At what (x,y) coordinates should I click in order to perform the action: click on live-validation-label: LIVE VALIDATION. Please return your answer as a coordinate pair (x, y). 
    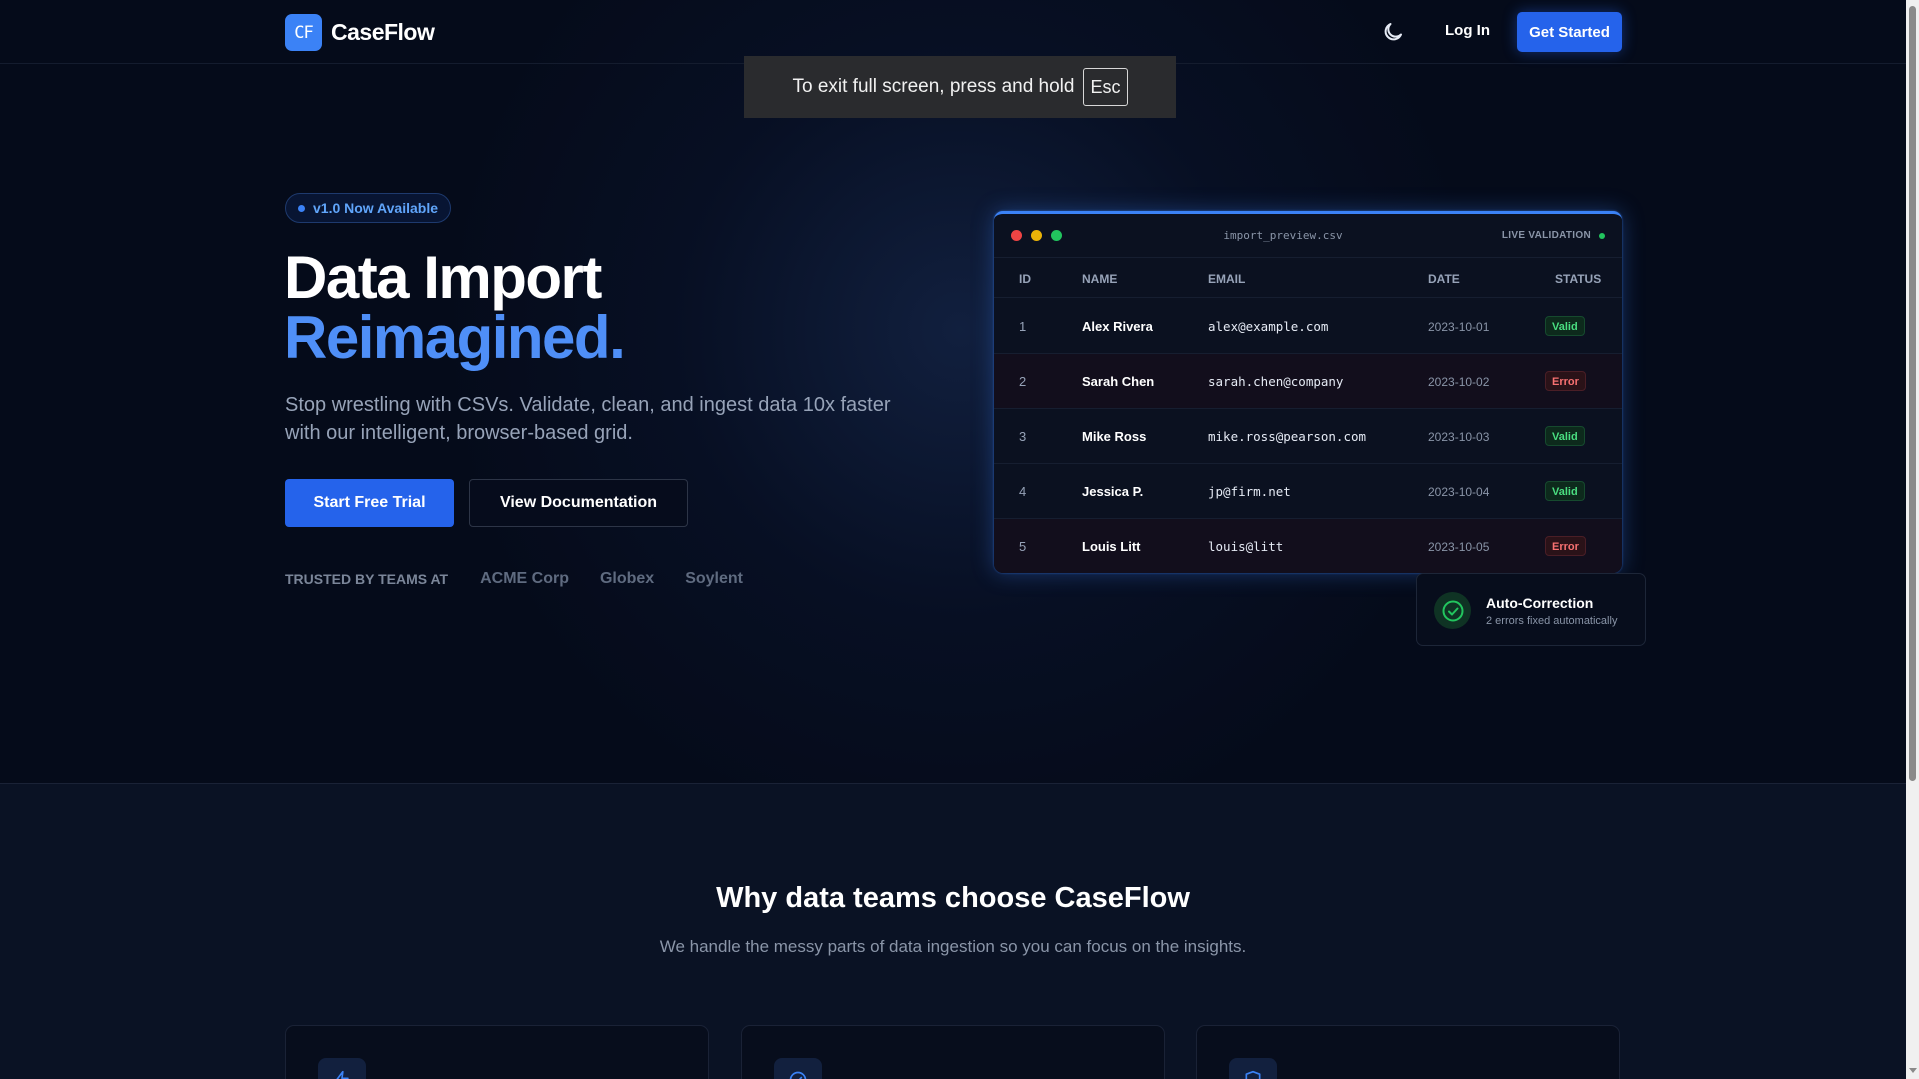
    Looking at the image, I should click on (1546, 235).